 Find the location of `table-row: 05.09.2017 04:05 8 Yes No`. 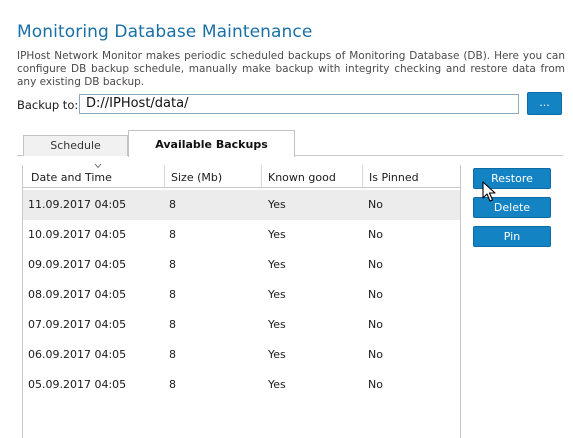

table-row: 05.09.2017 04:05 8 Yes No is located at coordinates (241, 385).